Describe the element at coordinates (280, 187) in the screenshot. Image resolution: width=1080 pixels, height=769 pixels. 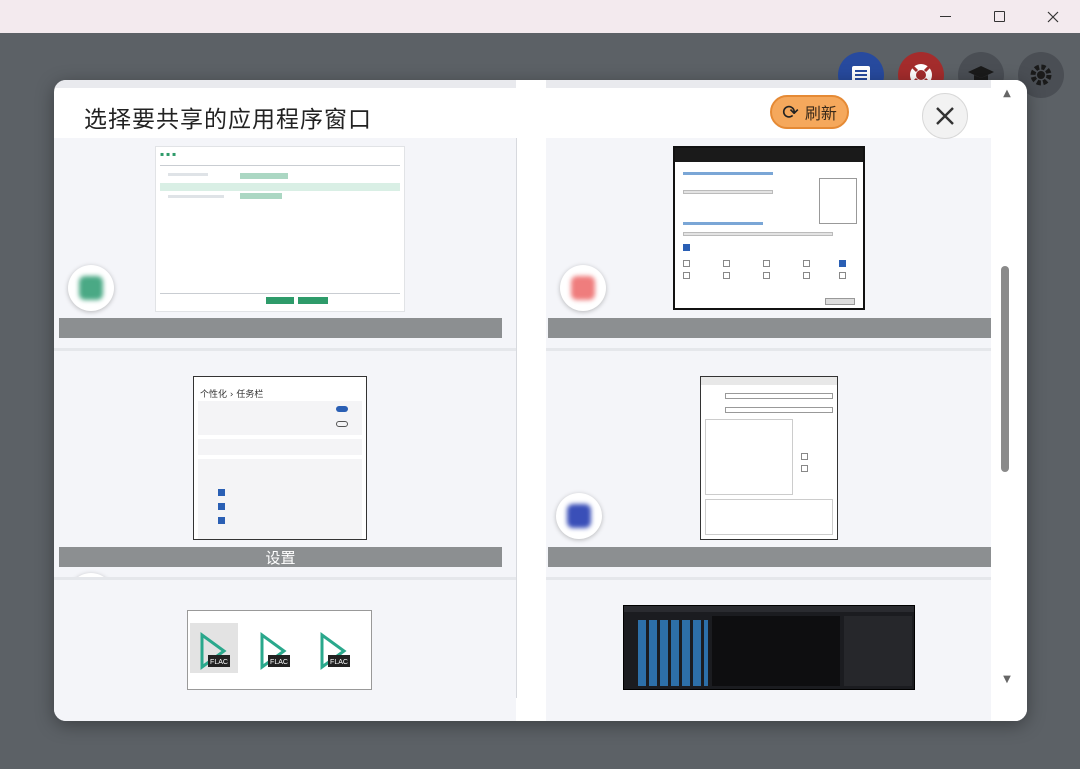
I see `thumb-selected-row` at that location.